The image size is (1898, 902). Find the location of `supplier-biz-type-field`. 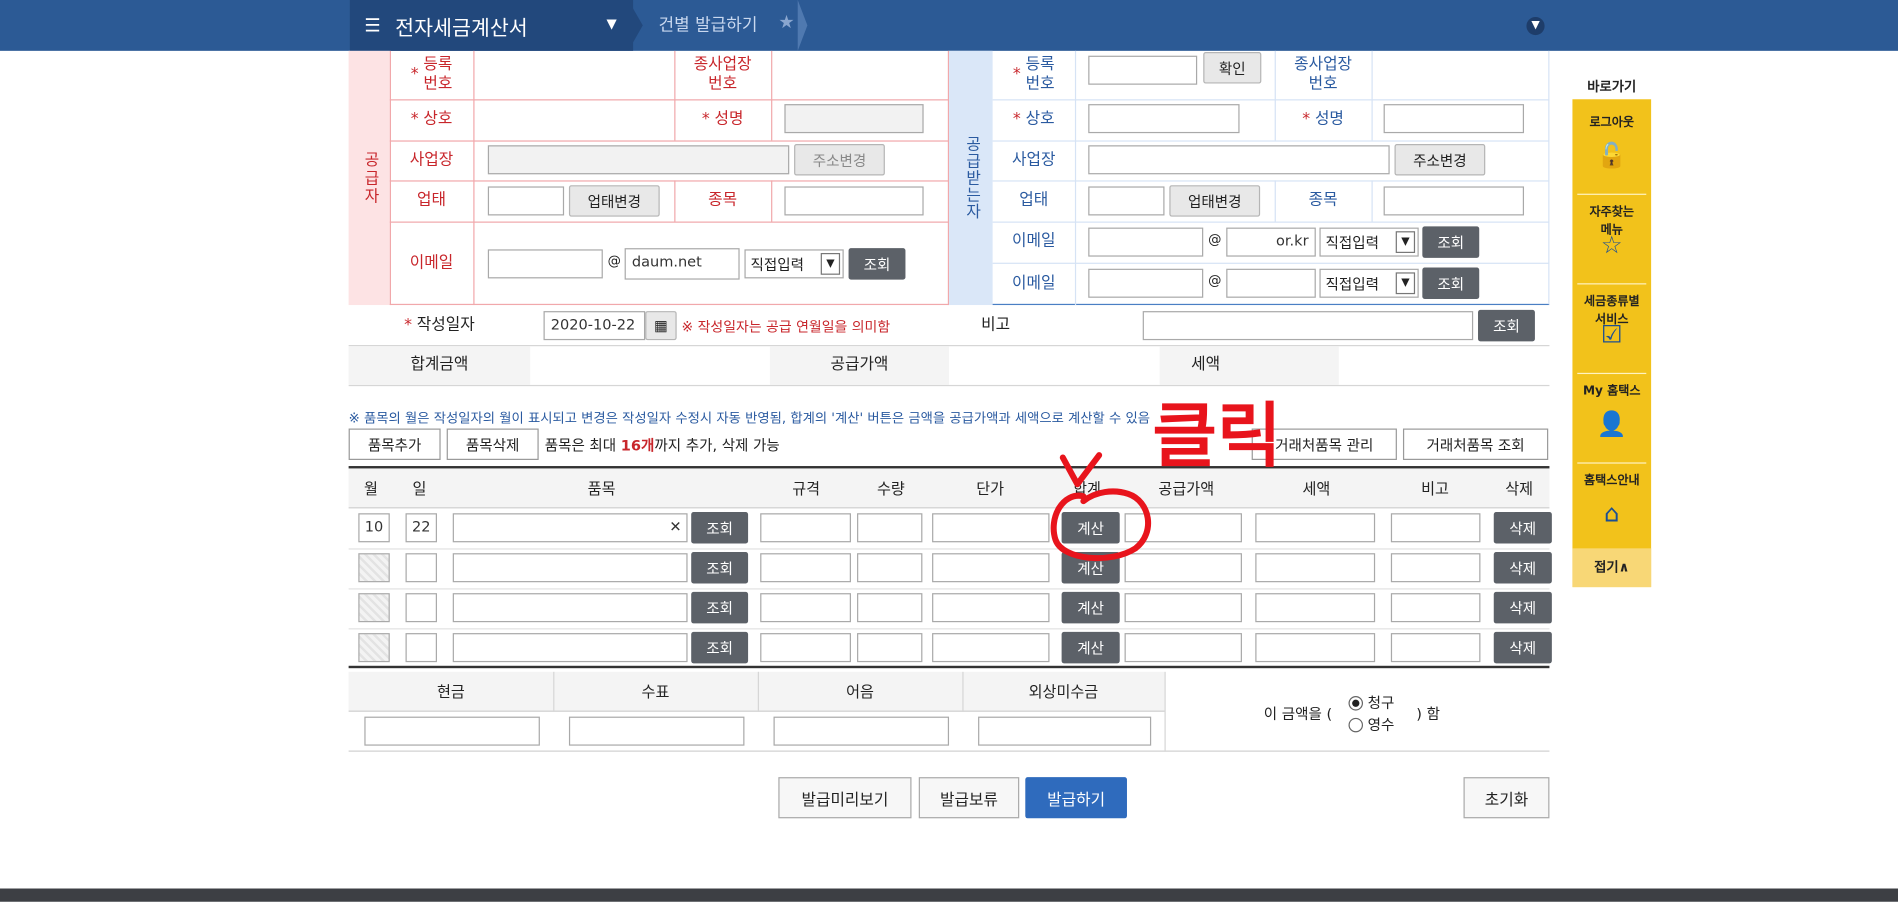

supplier-biz-type-field is located at coordinates (526, 201).